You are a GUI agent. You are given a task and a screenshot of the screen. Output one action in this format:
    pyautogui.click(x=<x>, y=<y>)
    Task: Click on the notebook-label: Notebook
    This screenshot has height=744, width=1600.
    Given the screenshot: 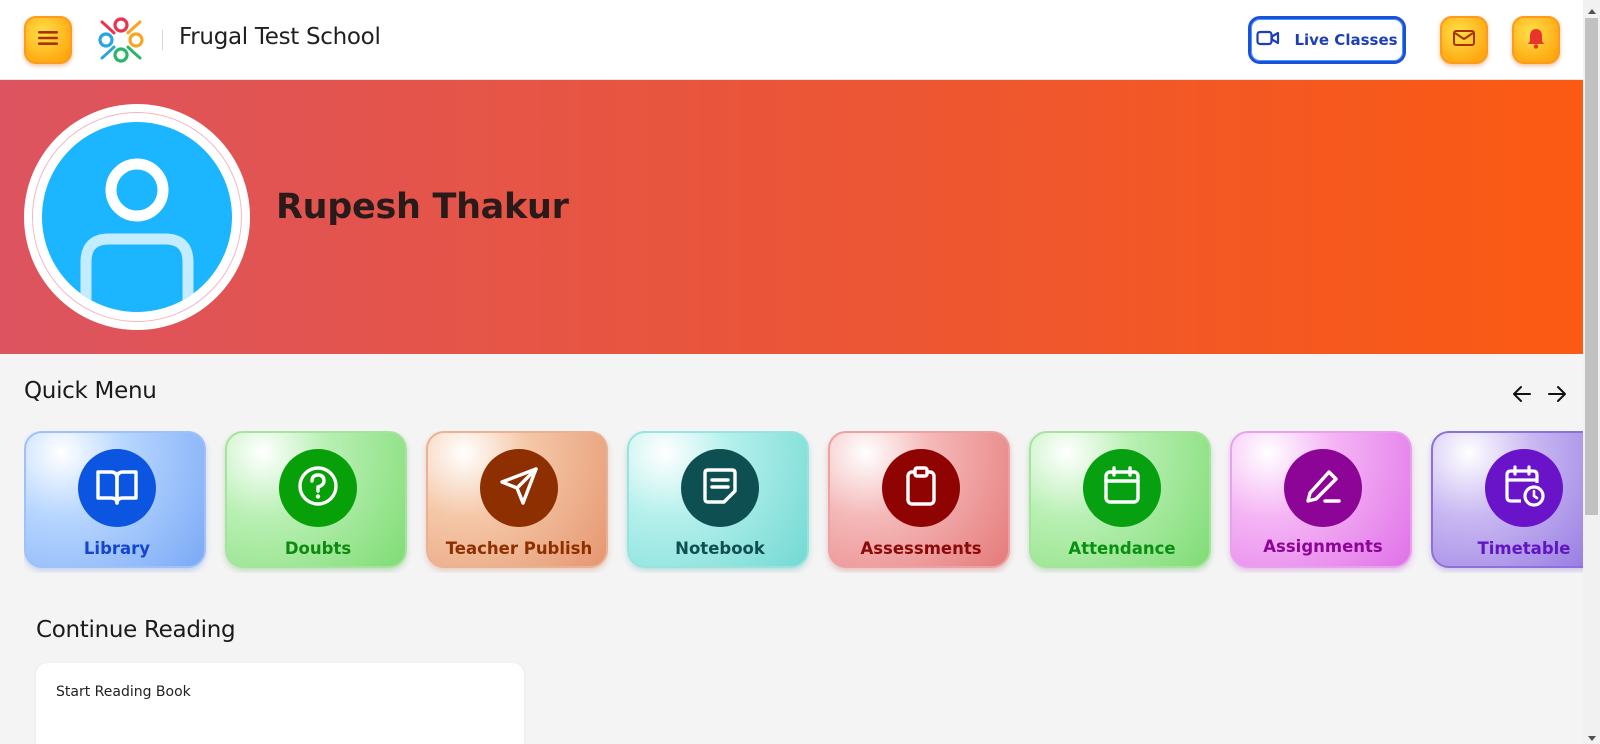 What is the action you would take?
    pyautogui.click(x=720, y=548)
    